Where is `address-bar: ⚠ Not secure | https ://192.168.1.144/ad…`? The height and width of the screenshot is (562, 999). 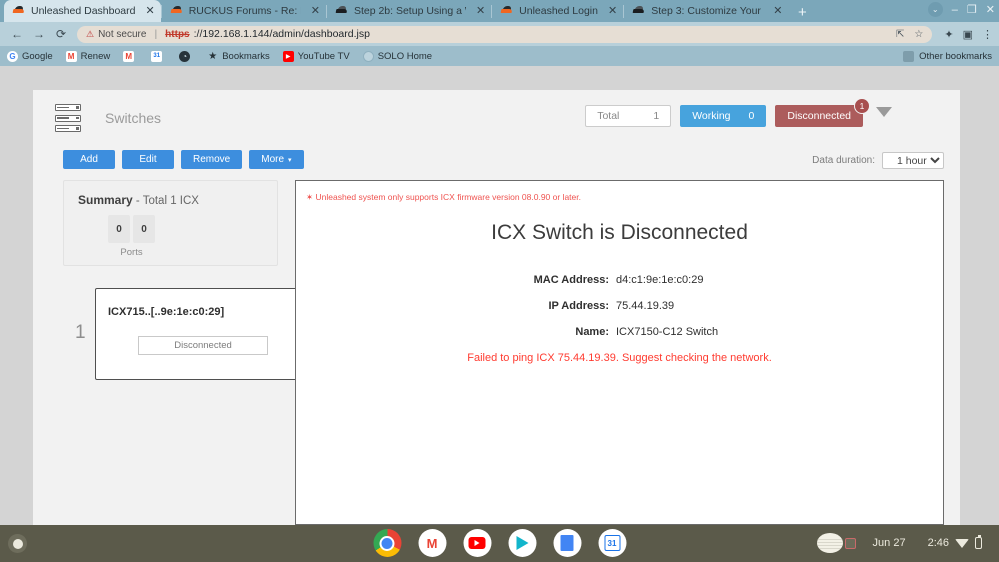
address-bar: ⚠ Not secure | https ://192.168.1.144/ad… is located at coordinates (505, 34).